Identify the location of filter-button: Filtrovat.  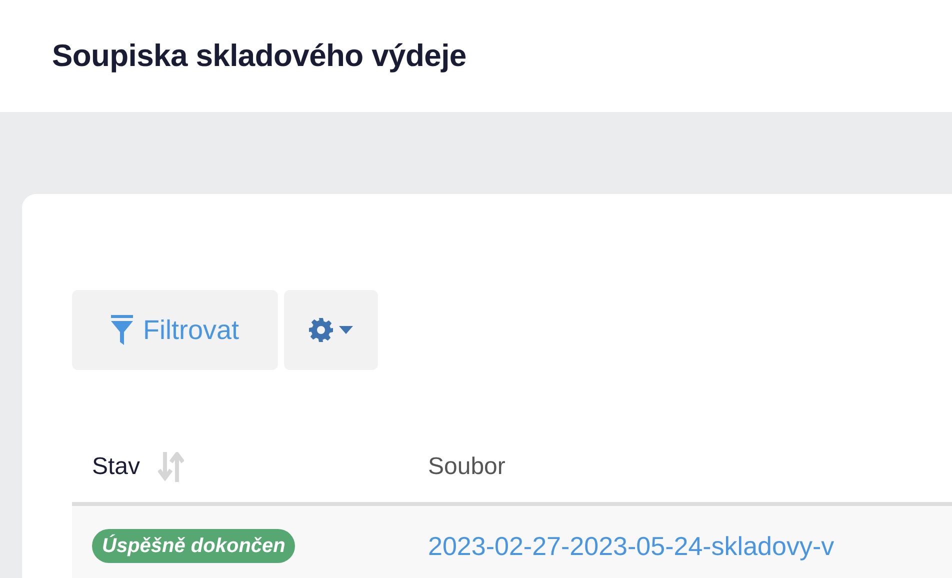
(175, 330).